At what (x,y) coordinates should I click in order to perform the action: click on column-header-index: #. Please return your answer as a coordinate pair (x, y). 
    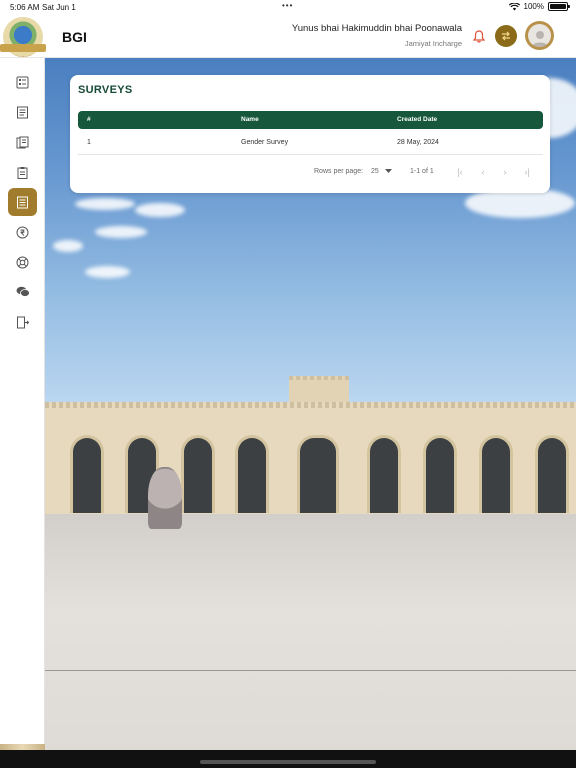
    Looking at the image, I should click on (89, 119).